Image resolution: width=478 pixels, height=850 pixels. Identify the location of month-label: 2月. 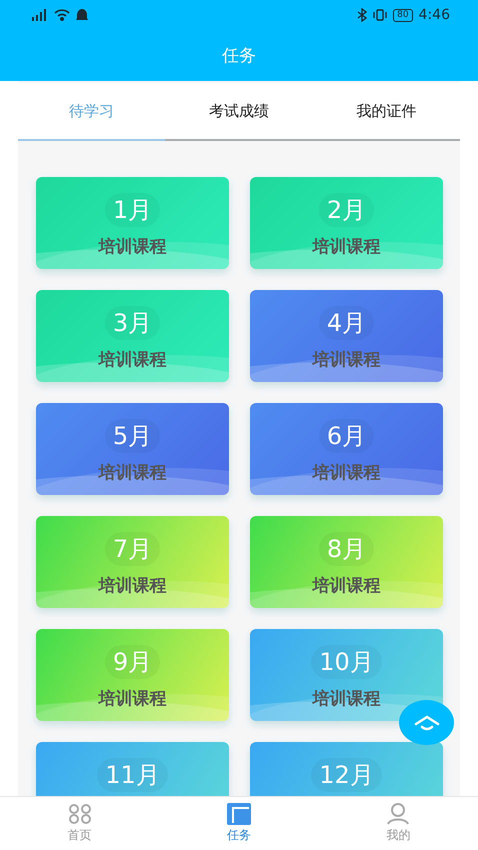
(346, 210).